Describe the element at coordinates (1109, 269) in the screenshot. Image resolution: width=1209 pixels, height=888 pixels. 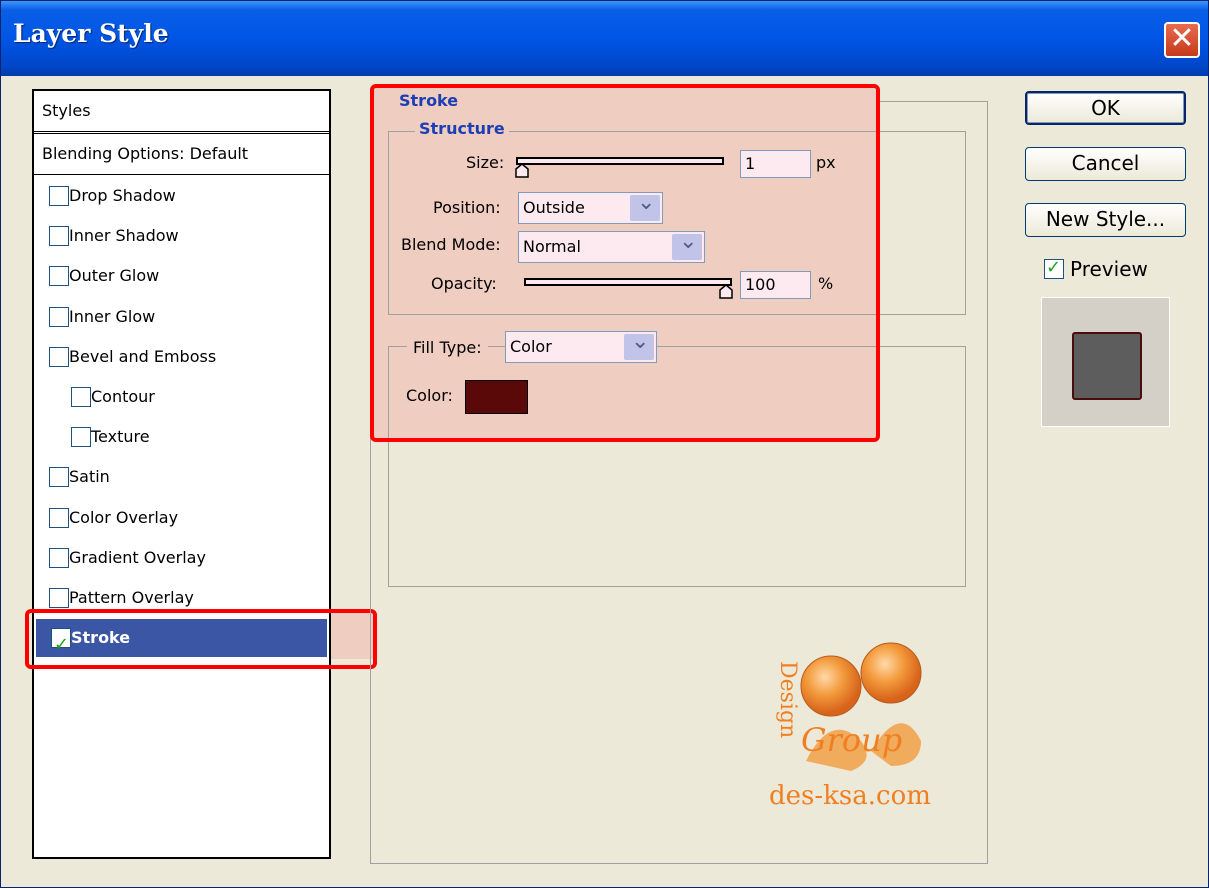
I see `preview-label: Preview` at that location.